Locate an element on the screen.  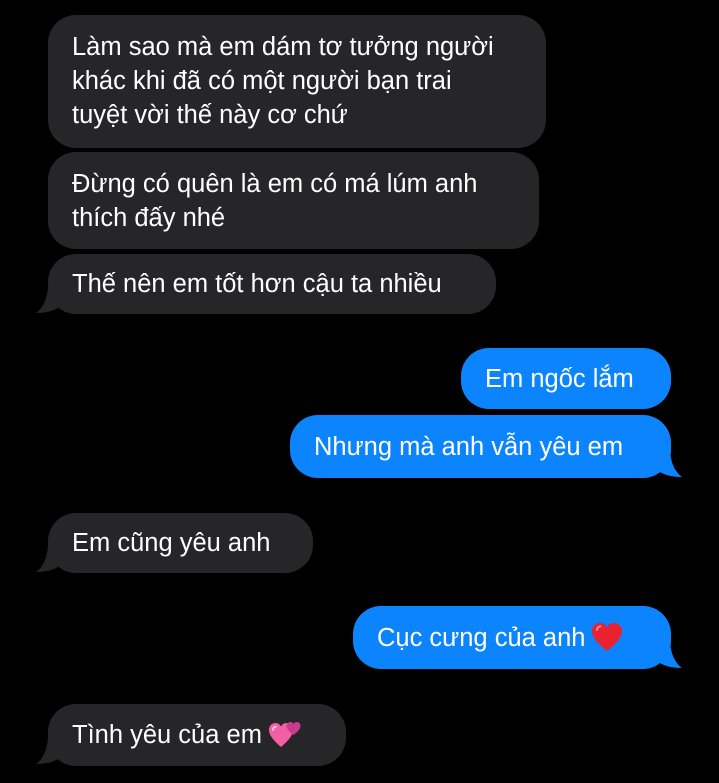
message-bubble-sent: Em ngốc lắm is located at coordinates (566, 378).